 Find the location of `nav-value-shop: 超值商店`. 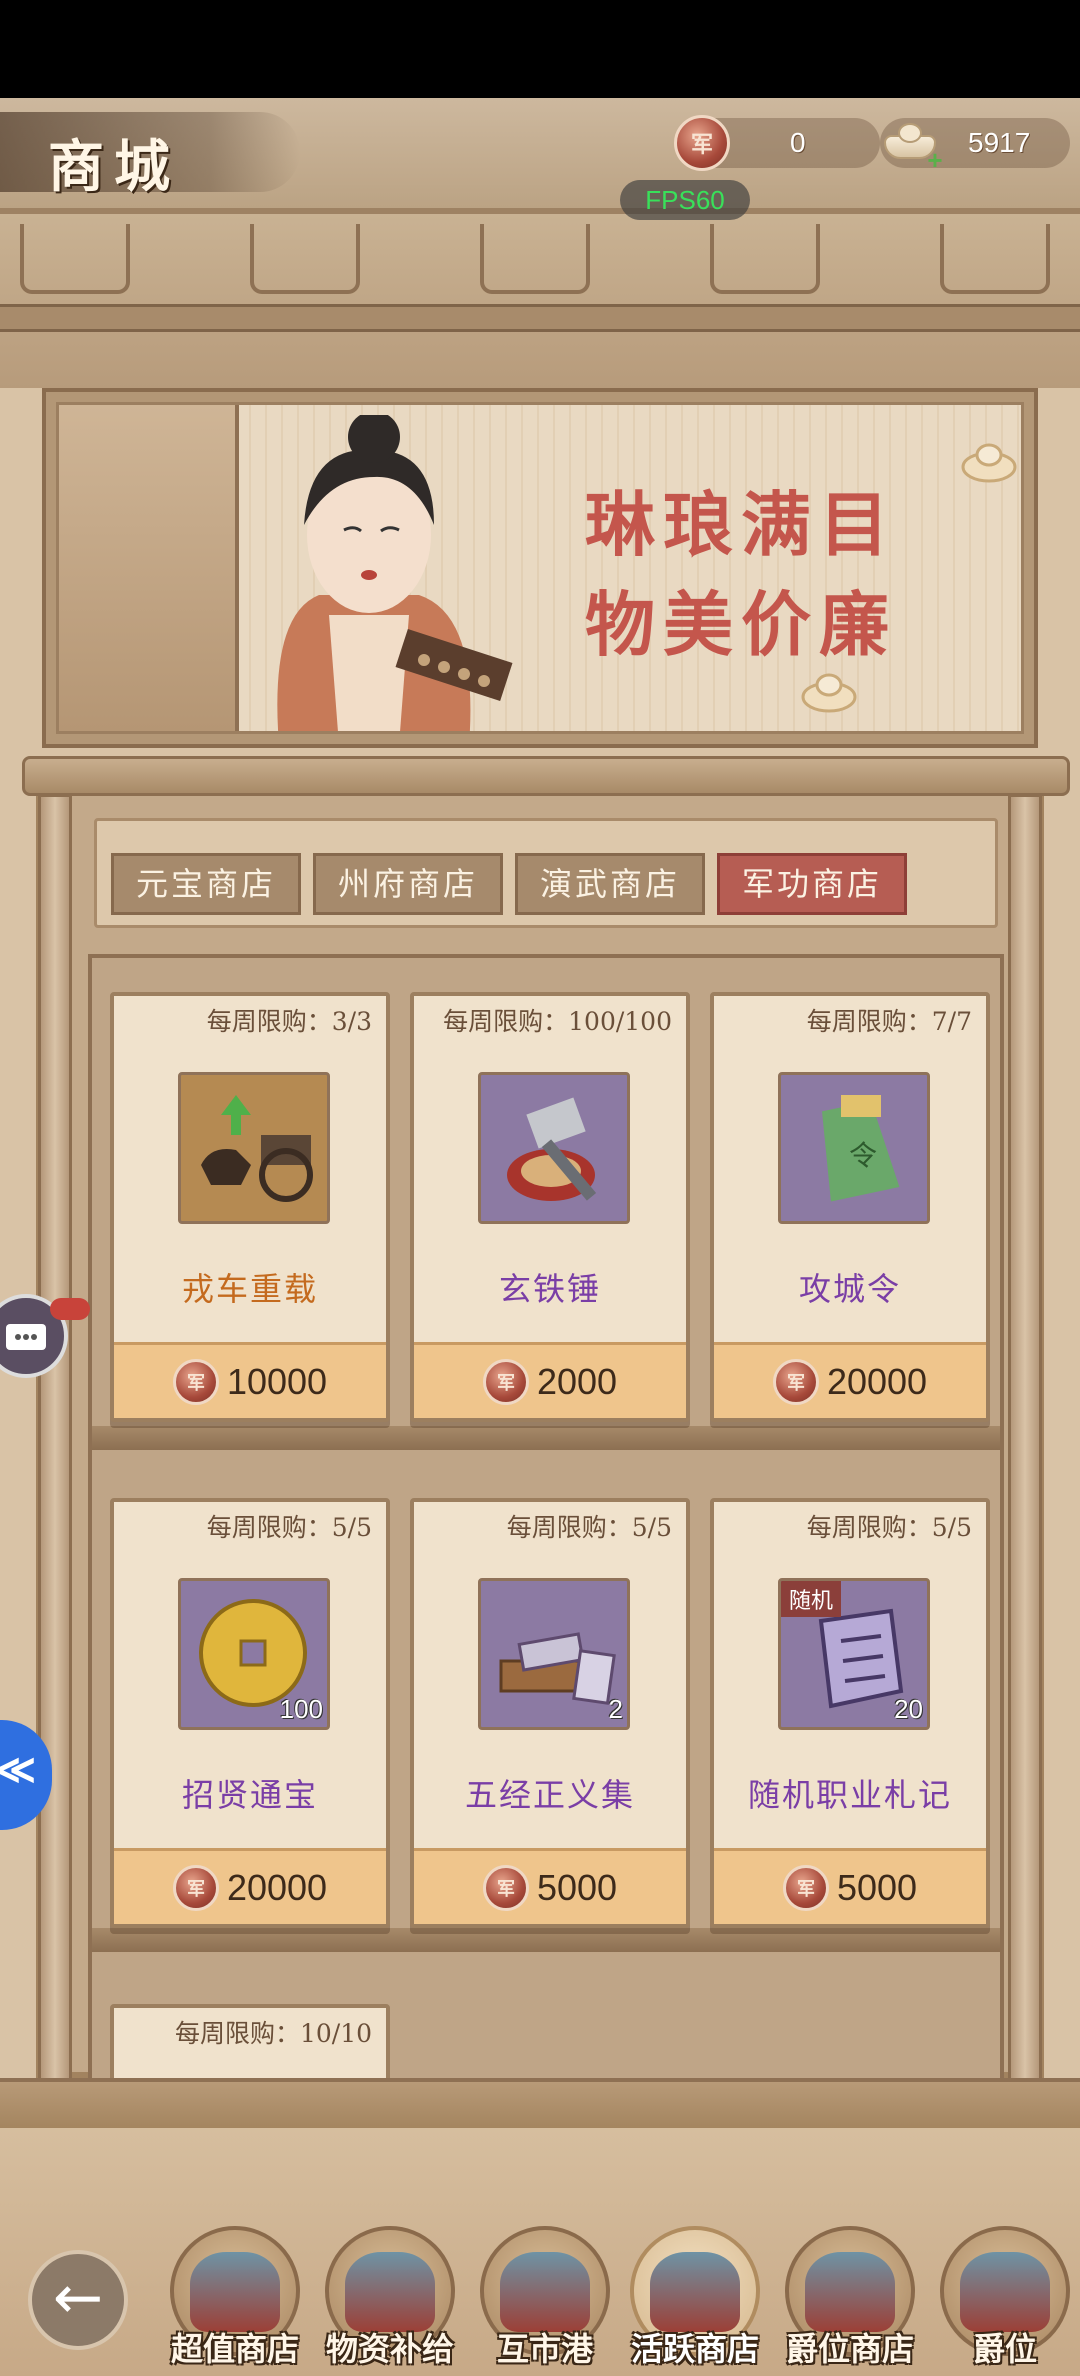

nav-value-shop: 超值商店 is located at coordinates (235, 2301).